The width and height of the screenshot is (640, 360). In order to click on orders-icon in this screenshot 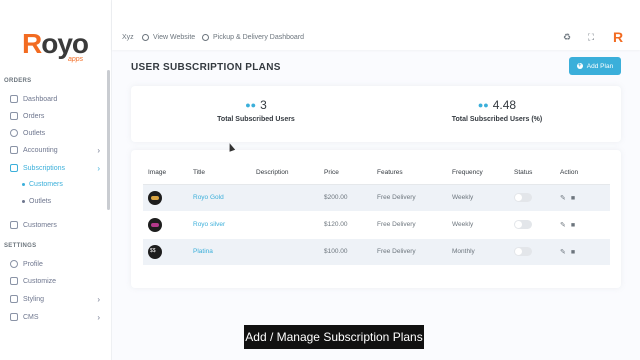, I will do `click(14, 116)`.